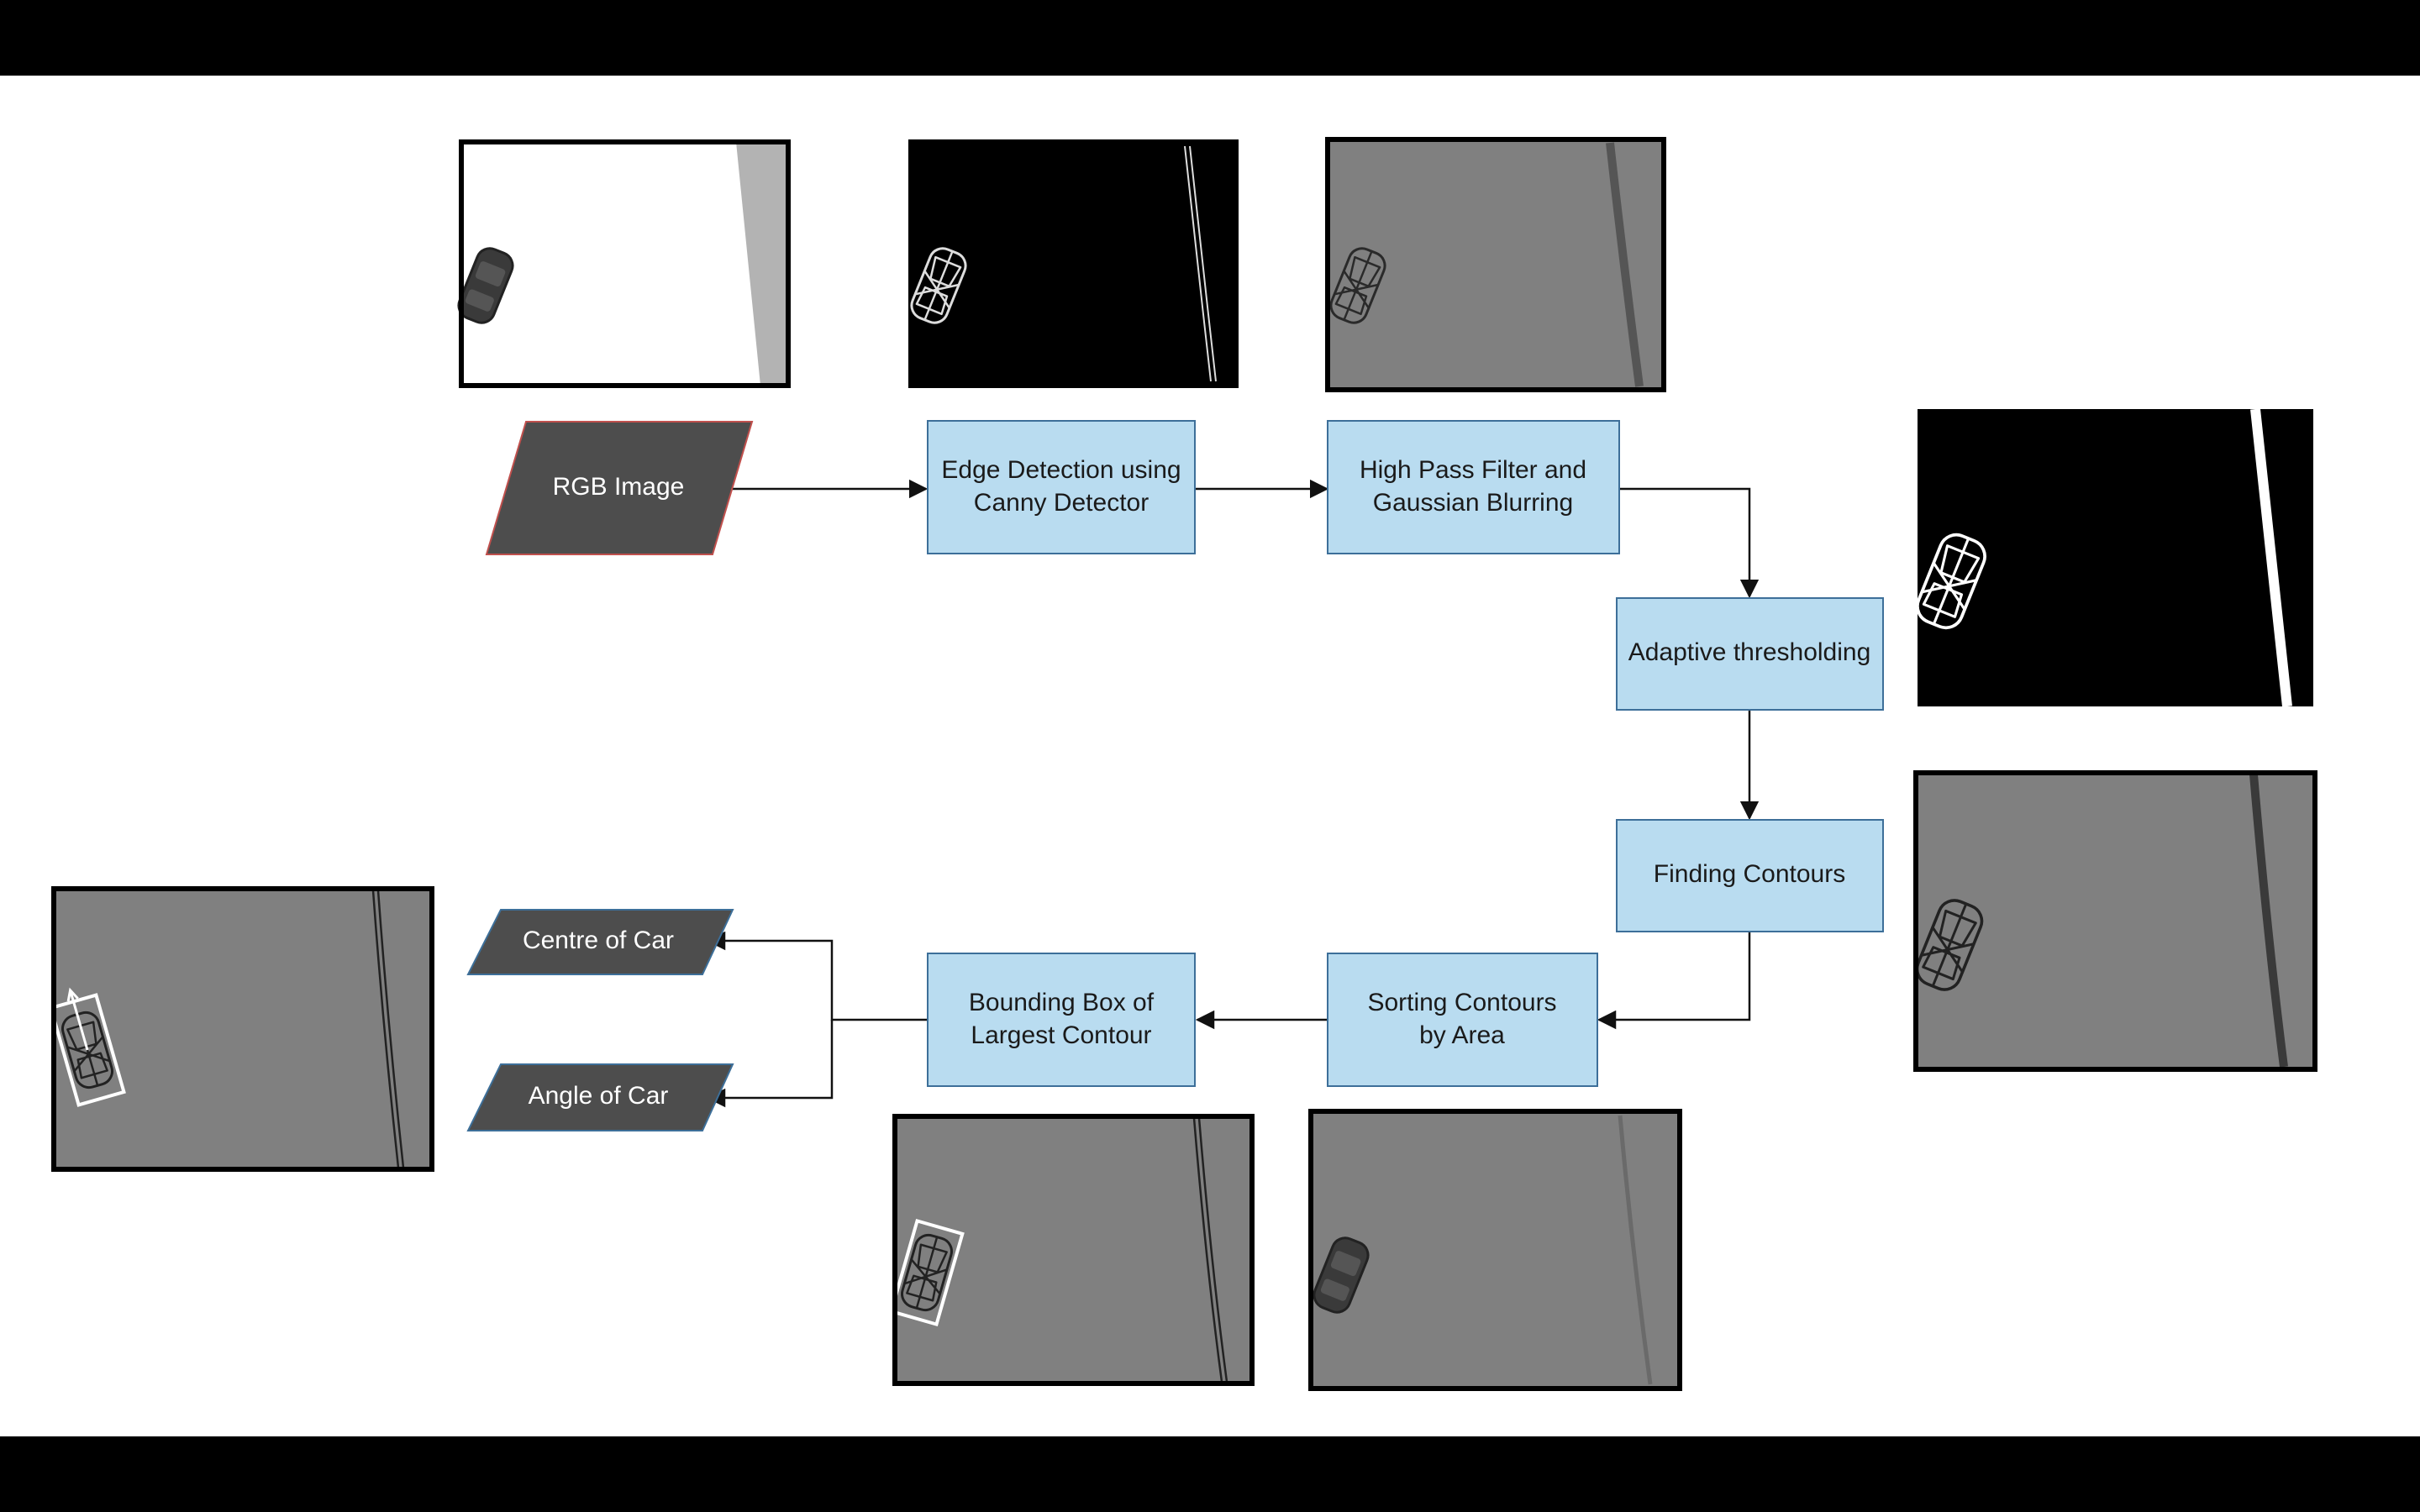 This screenshot has width=2420, height=1512. I want to click on step-finding-contours: Finding Contours, so click(1750, 875).